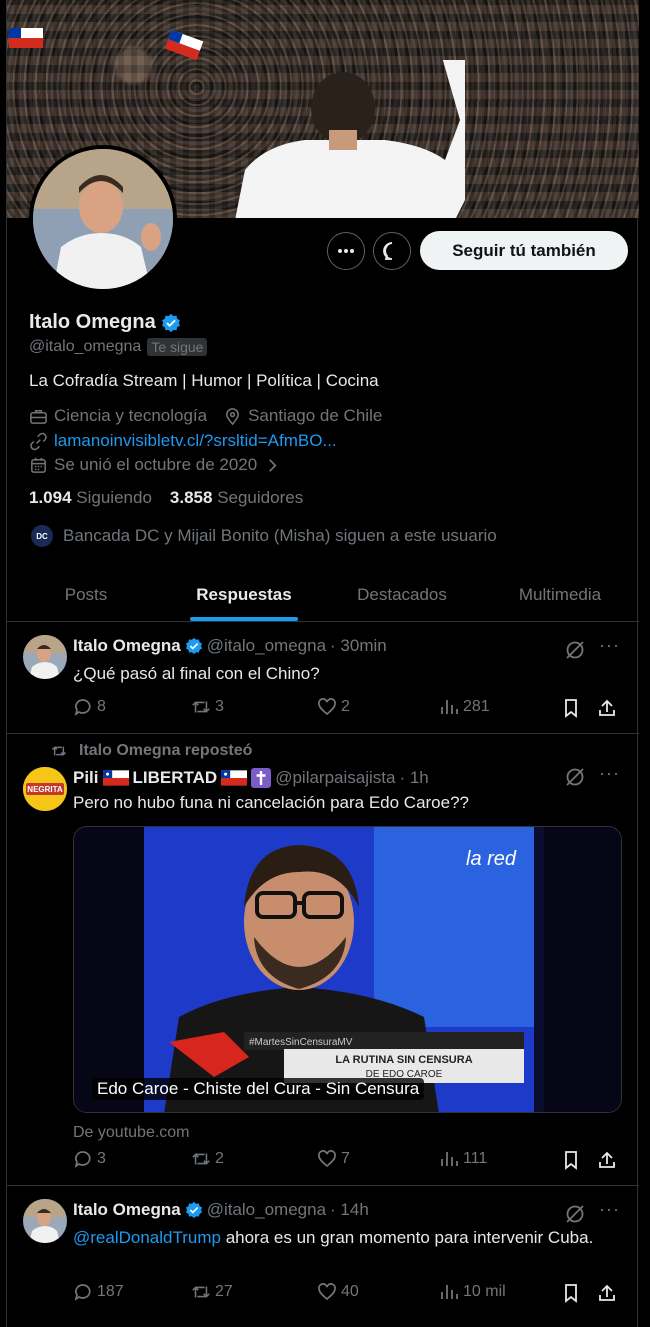 Image resolution: width=650 pixels, height=1327 pixels. Describe the element at coordinates (38, 441) in the screenshot. I see `link-icon` at that location.